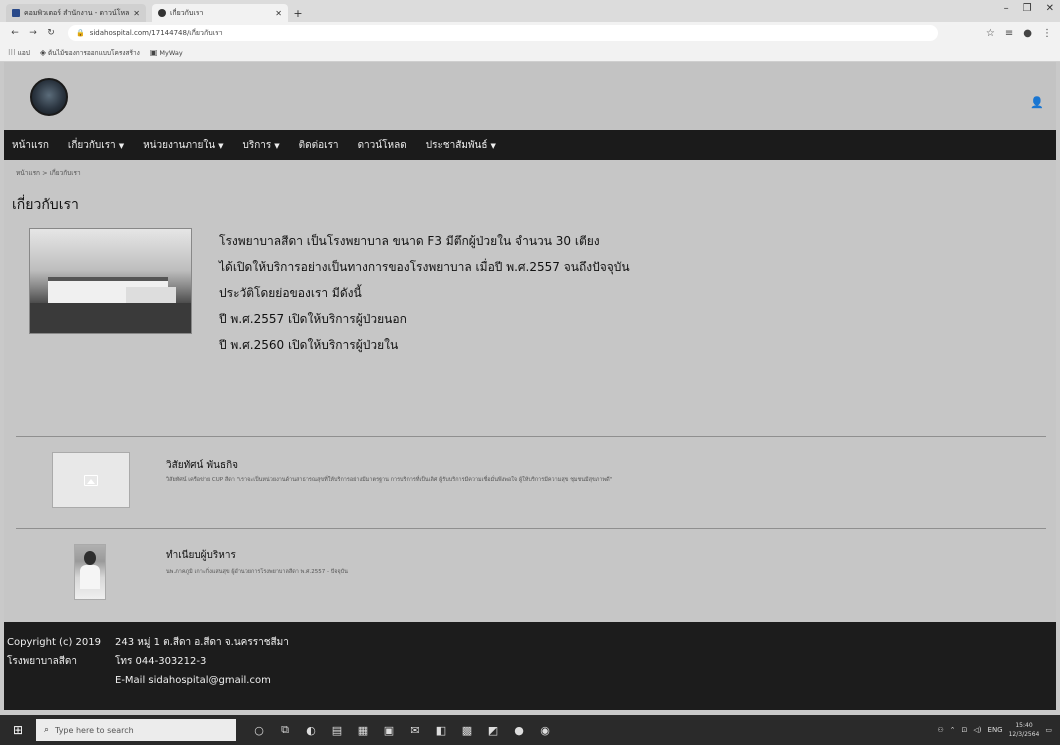  Describe the element at coordinates (49, 97) in the screenshot. I see `hospital-logo` at that location.